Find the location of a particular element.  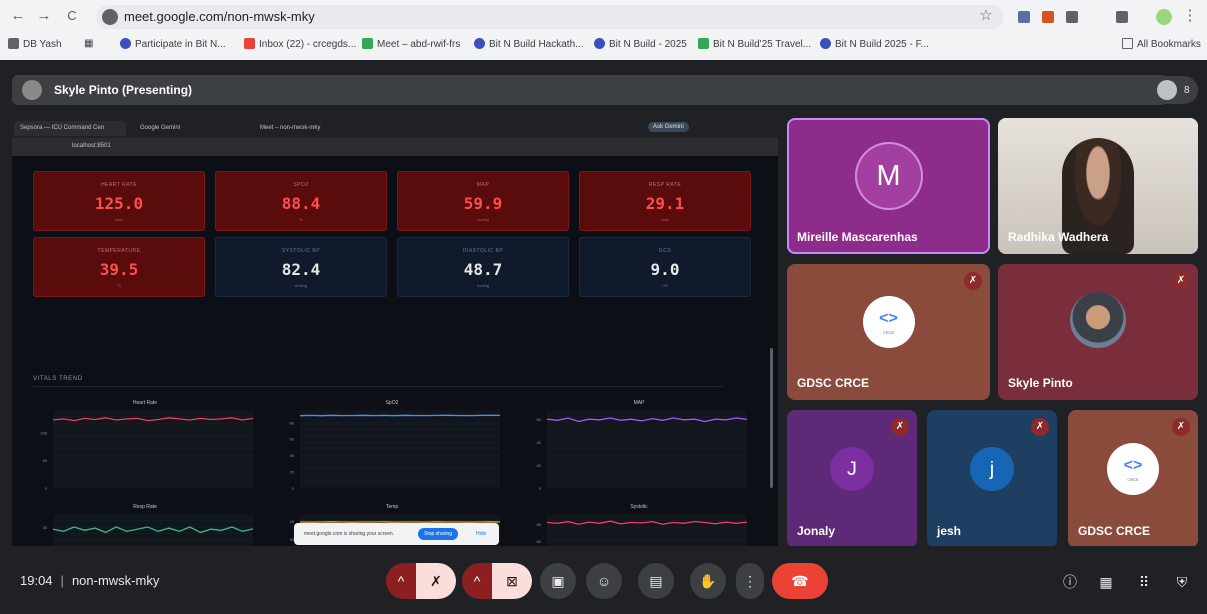

extensions-puzzle-icon is located at coordinates (1072, 17).